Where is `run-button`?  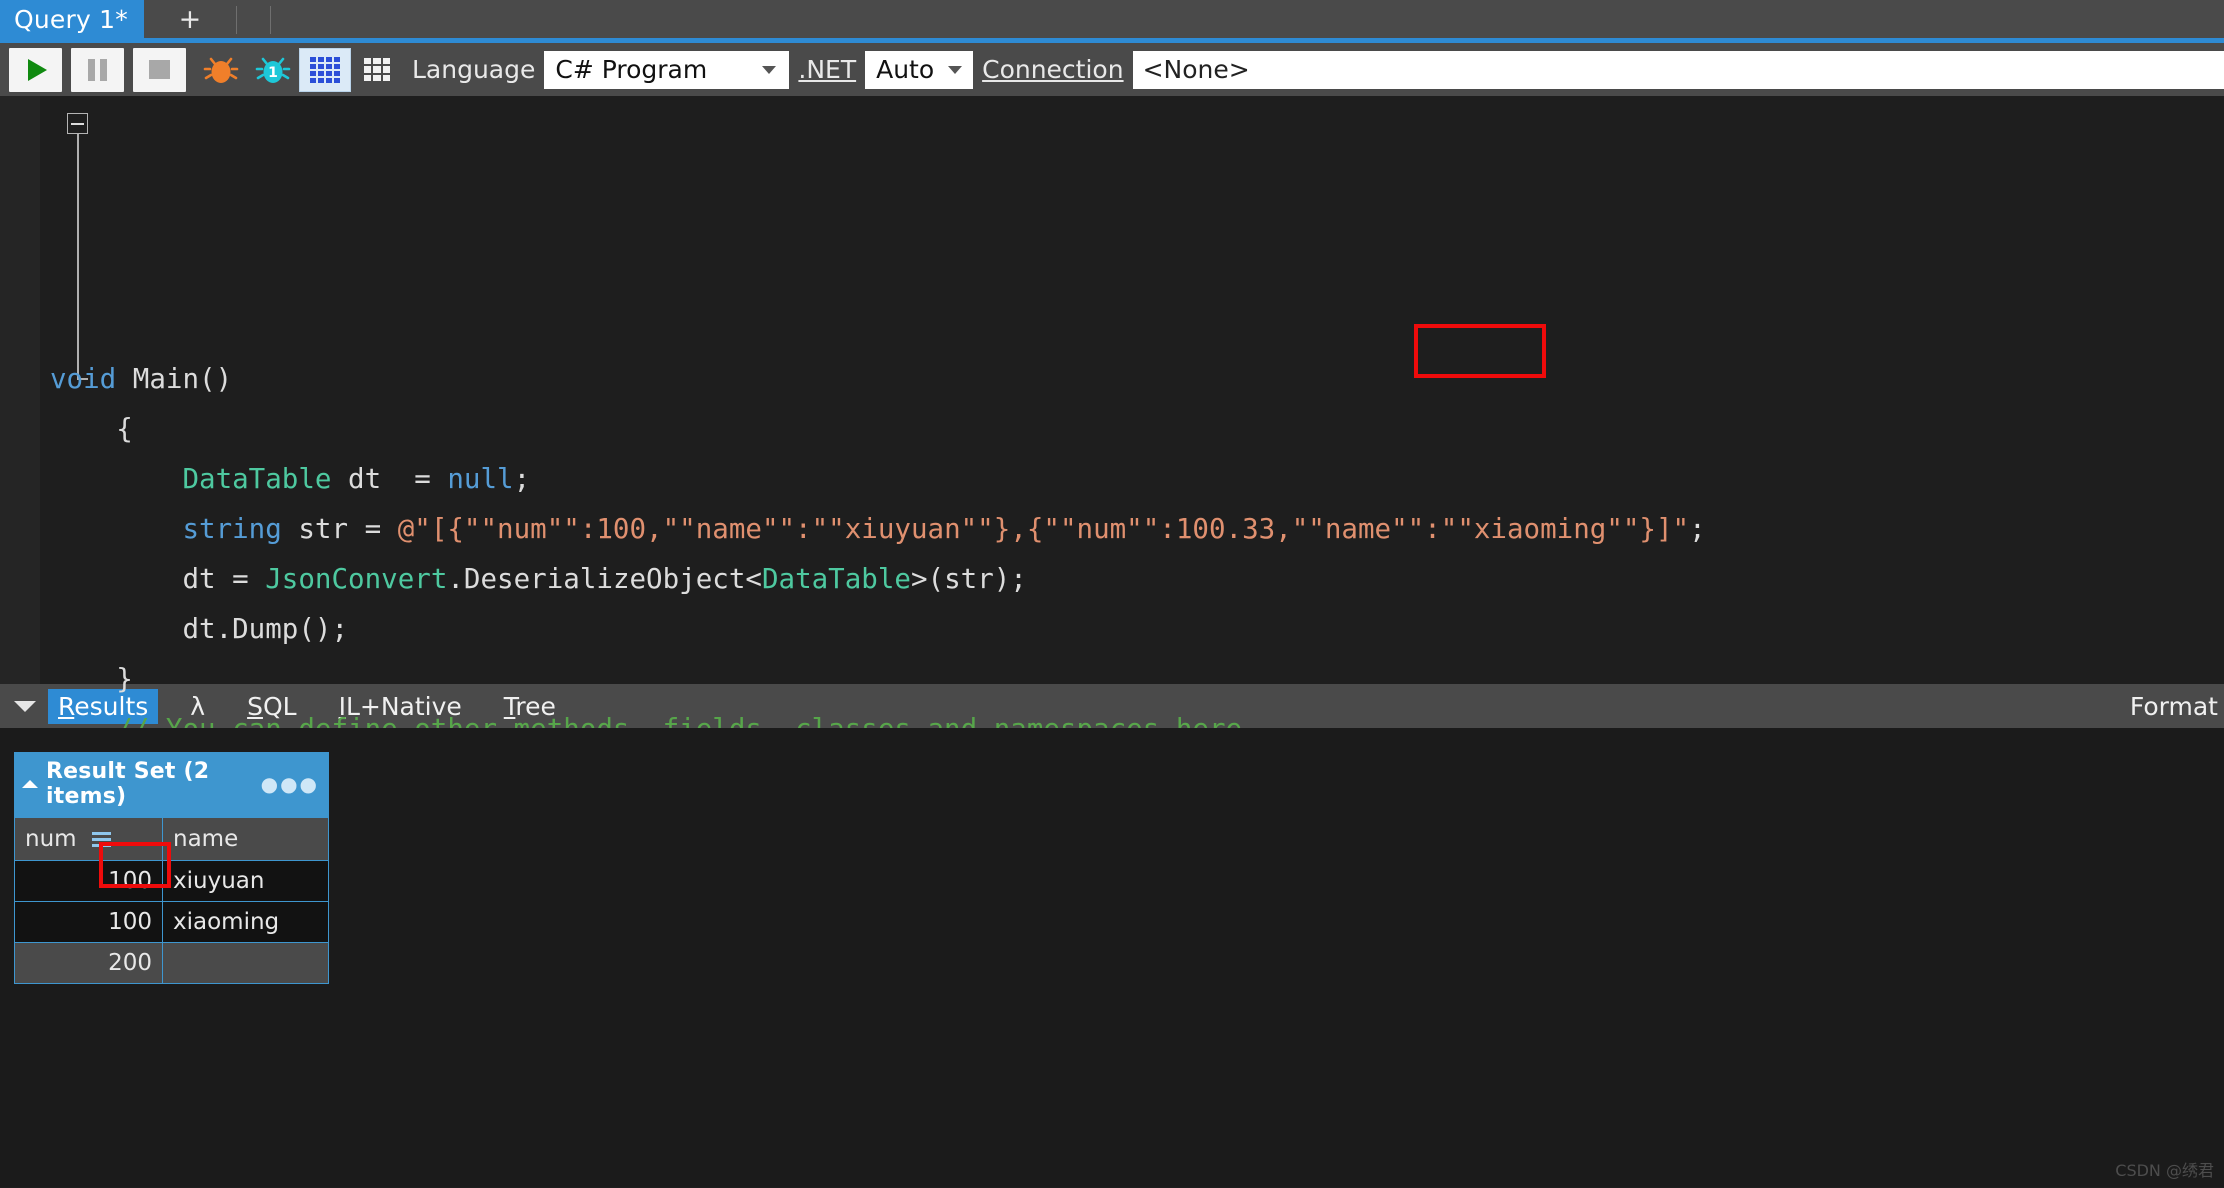 run-button is located at coordinates (35, 69).